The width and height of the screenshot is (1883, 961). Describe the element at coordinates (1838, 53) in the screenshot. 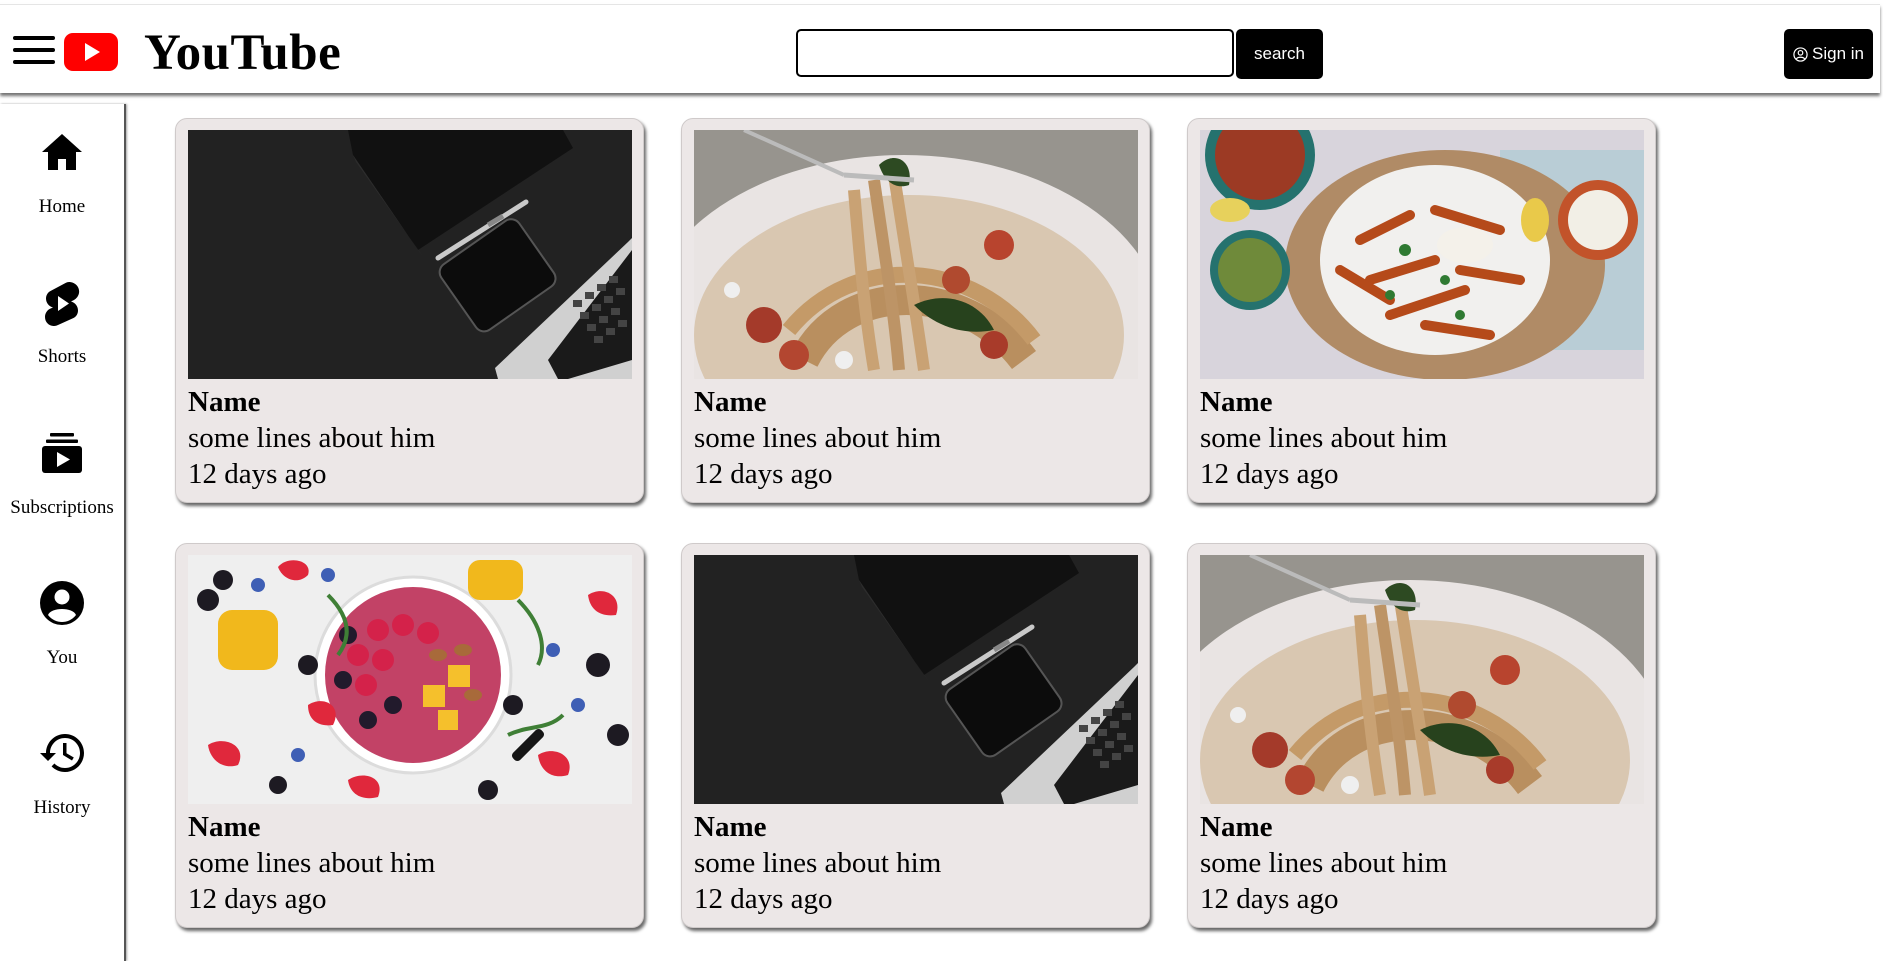

I see `sign-in-label: Sign in` at that location.